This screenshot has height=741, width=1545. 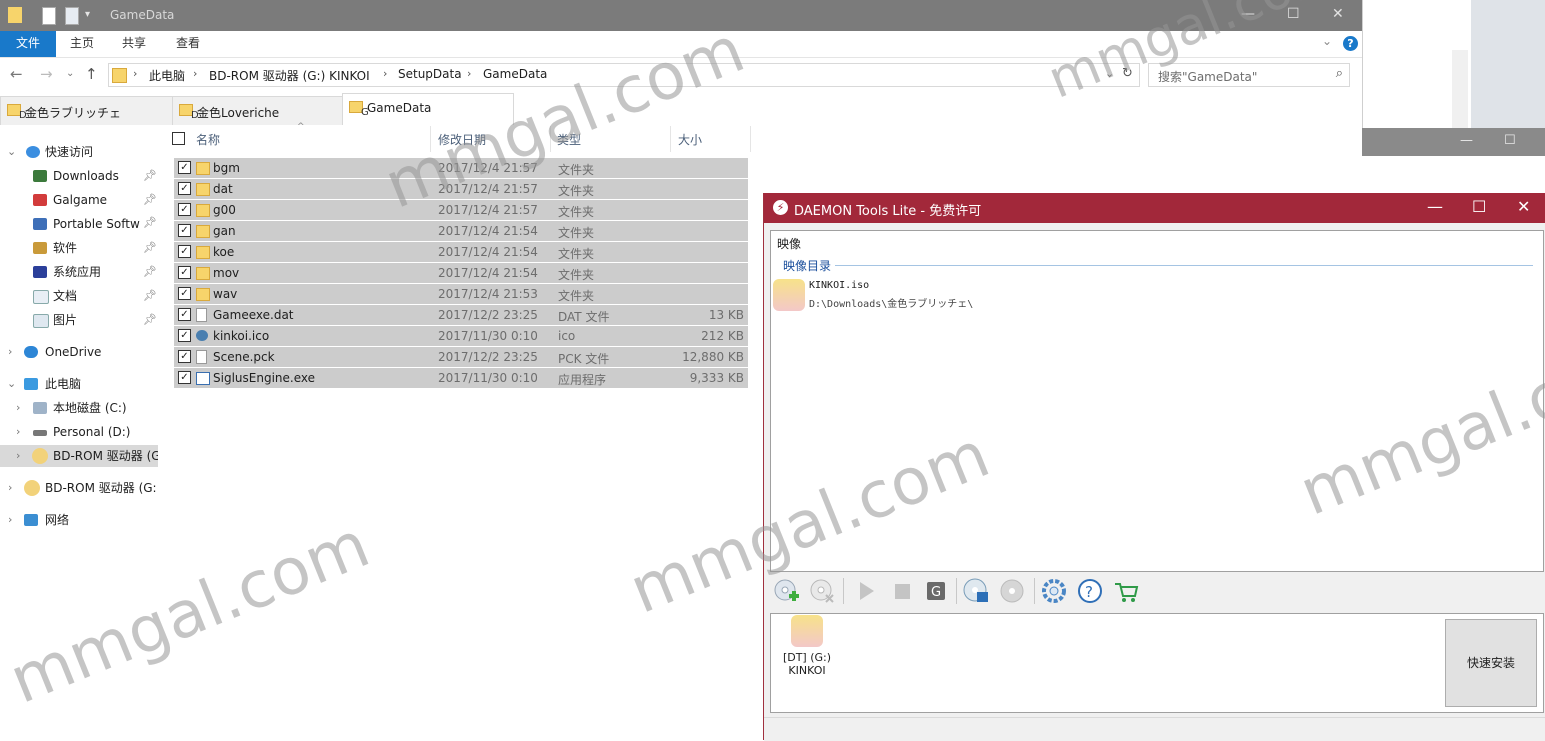 I want to click on new-folder-icon, so click(x=72, y=16).